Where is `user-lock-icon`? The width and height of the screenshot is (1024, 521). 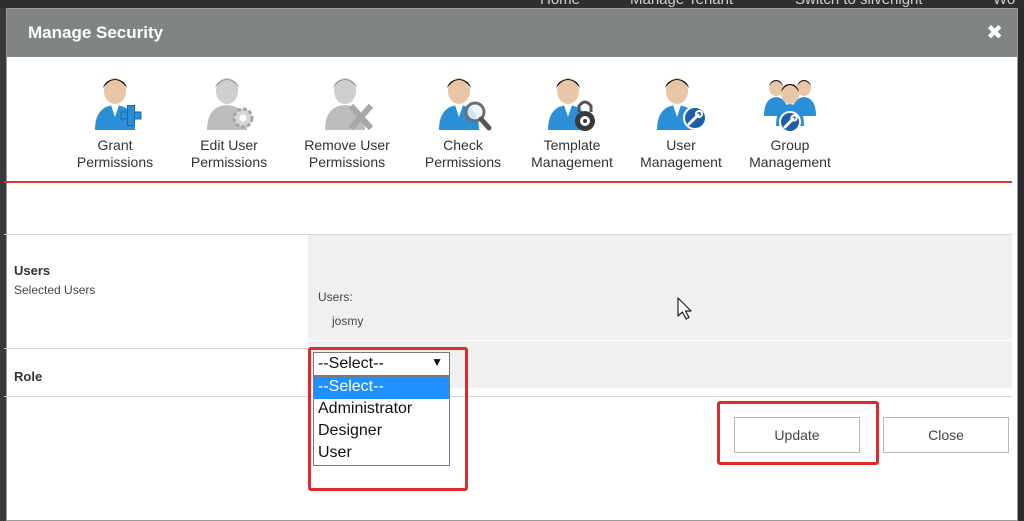
user-lock-icon is located at coordinates (571, 104).